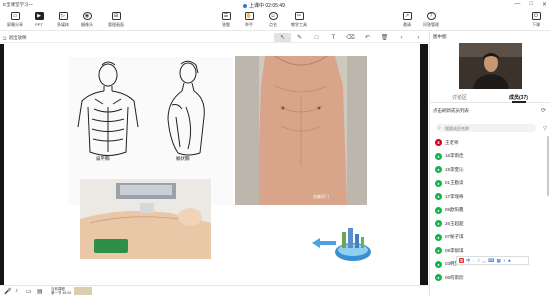 Image resolution: width=550 pixels, height=296 pixels. What do you see at coordinates (485, 170) in the screenshot?
I see `member-item: ● 19李雯沁` at bounding box center [485, 170].